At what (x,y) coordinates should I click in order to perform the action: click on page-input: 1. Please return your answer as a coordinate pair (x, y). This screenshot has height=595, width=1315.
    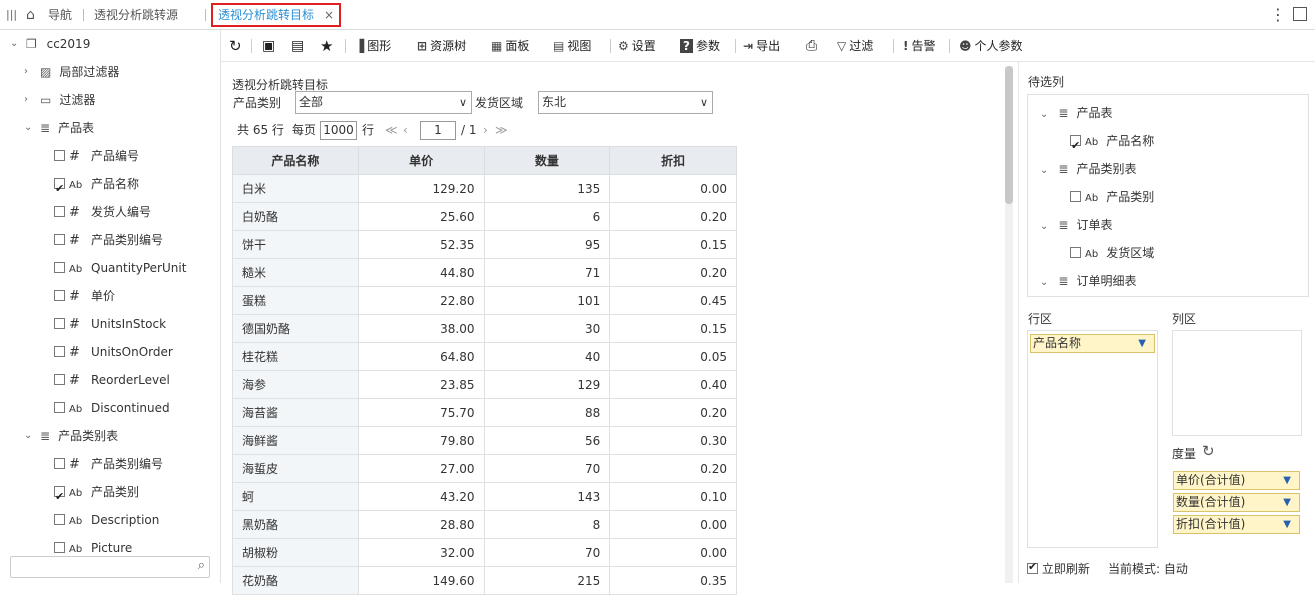
    Looking at the image, I should click on (438, 130).